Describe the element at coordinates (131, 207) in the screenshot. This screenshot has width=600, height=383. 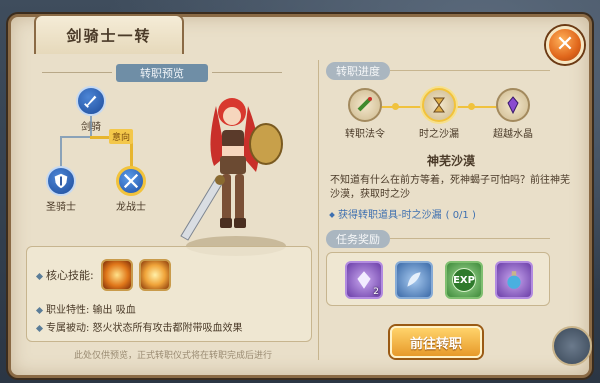
I see `class-label-dragonwarrior: 龙战士` at that location.